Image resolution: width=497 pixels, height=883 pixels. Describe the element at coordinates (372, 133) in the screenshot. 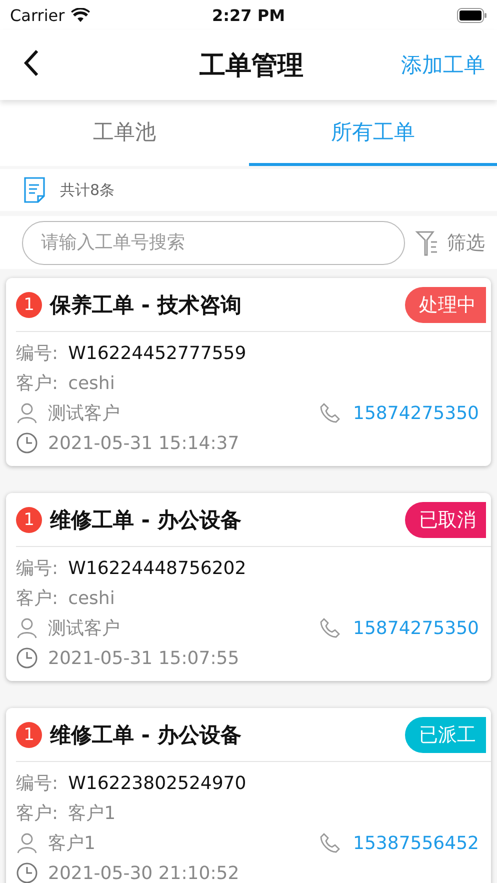

I see `tab: 所有工单` at that location.